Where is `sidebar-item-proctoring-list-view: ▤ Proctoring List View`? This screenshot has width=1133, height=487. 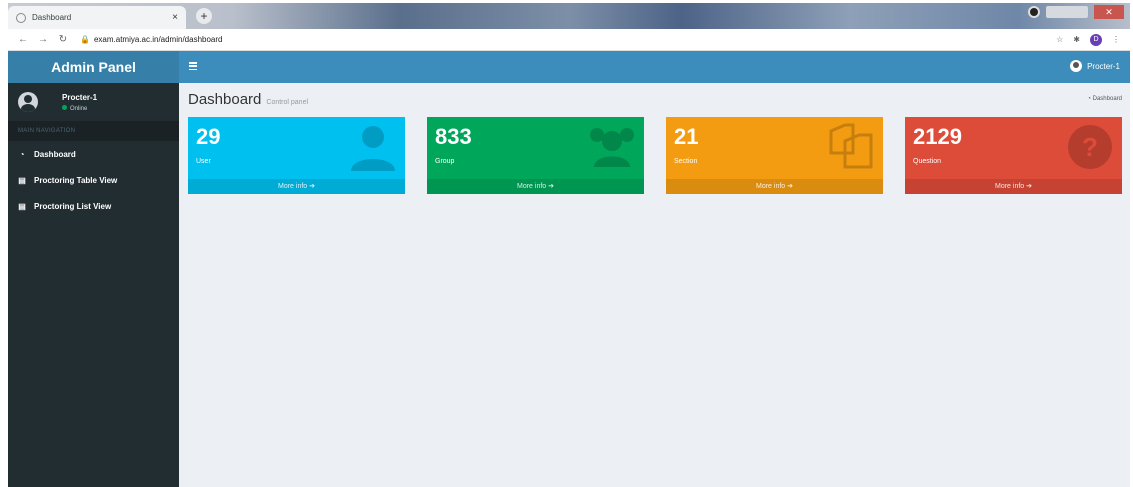
sidebar-item-proctoring-list-view: ▤ Proctoring List View is located at coordinates (93, 206).